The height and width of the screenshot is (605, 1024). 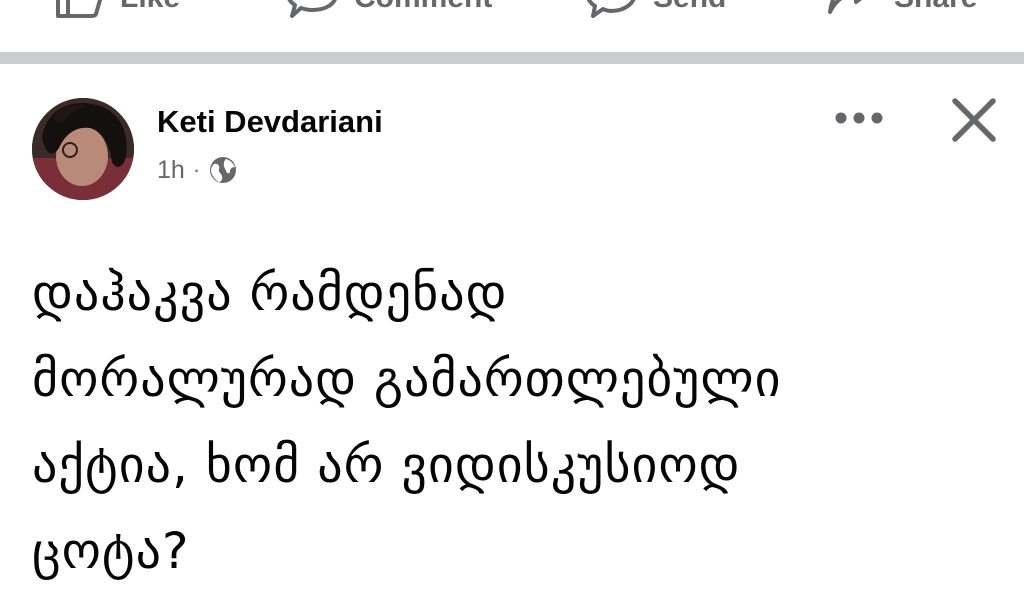 I want to click on share-arrow-icon, so click(x=852, y=9).